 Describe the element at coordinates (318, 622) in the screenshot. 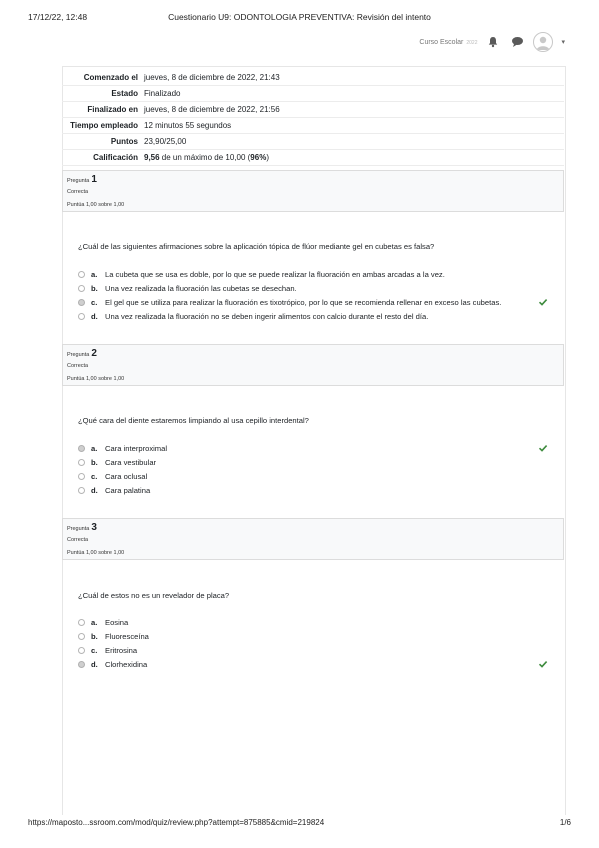

I see `answer-option: a. Eosina` at that location.